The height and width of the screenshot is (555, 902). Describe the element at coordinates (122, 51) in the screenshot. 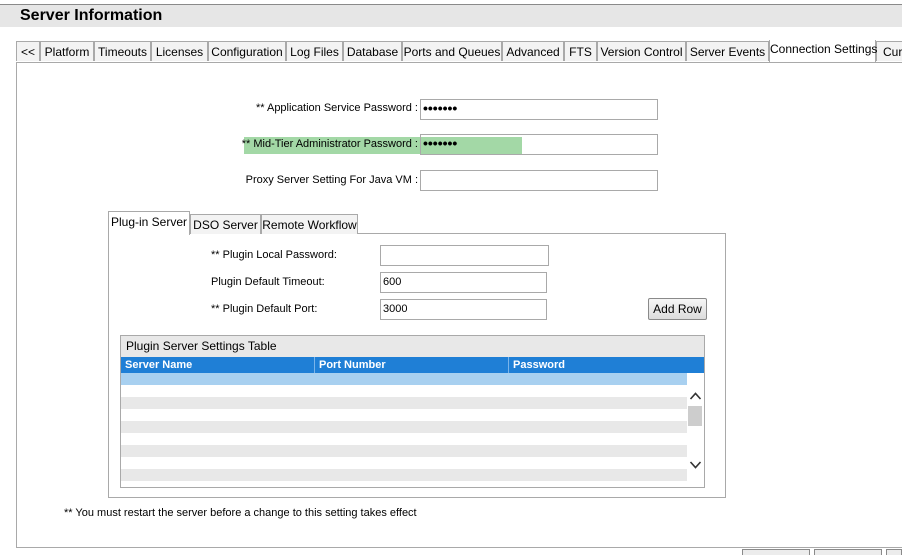

I see `tab-timeouts: Timeouts` at that location.